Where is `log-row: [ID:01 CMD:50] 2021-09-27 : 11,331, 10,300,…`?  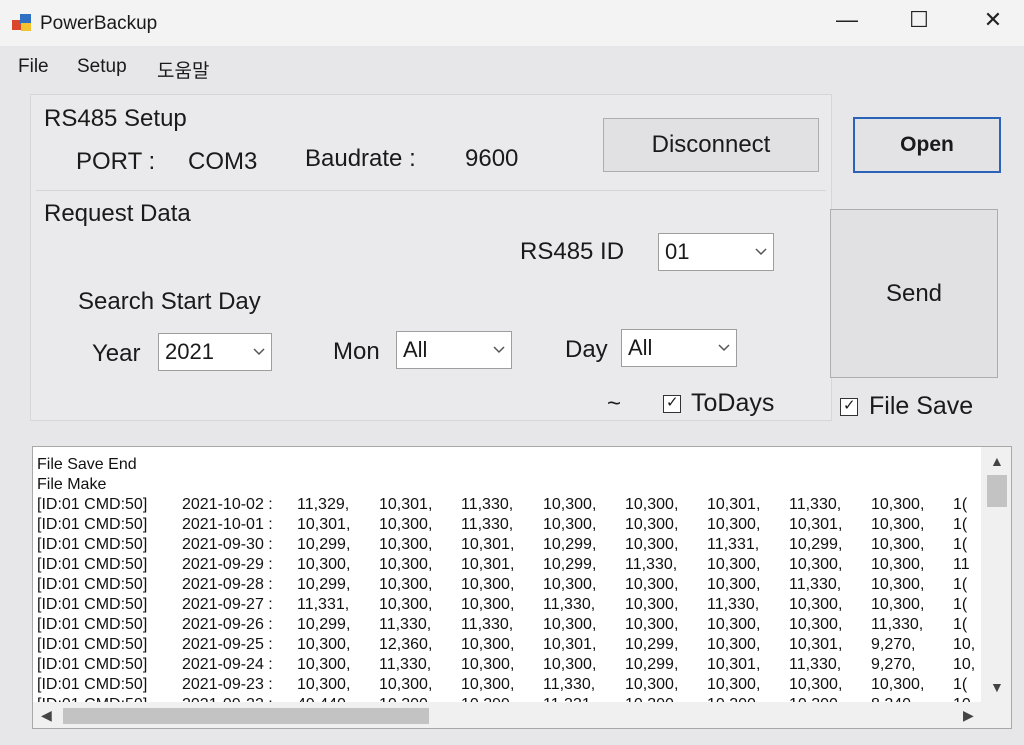
log-row: [ID:01 CMD:50] 2021-09-27 : 11,331, 10,300,… is located at coordinates (524, 605).